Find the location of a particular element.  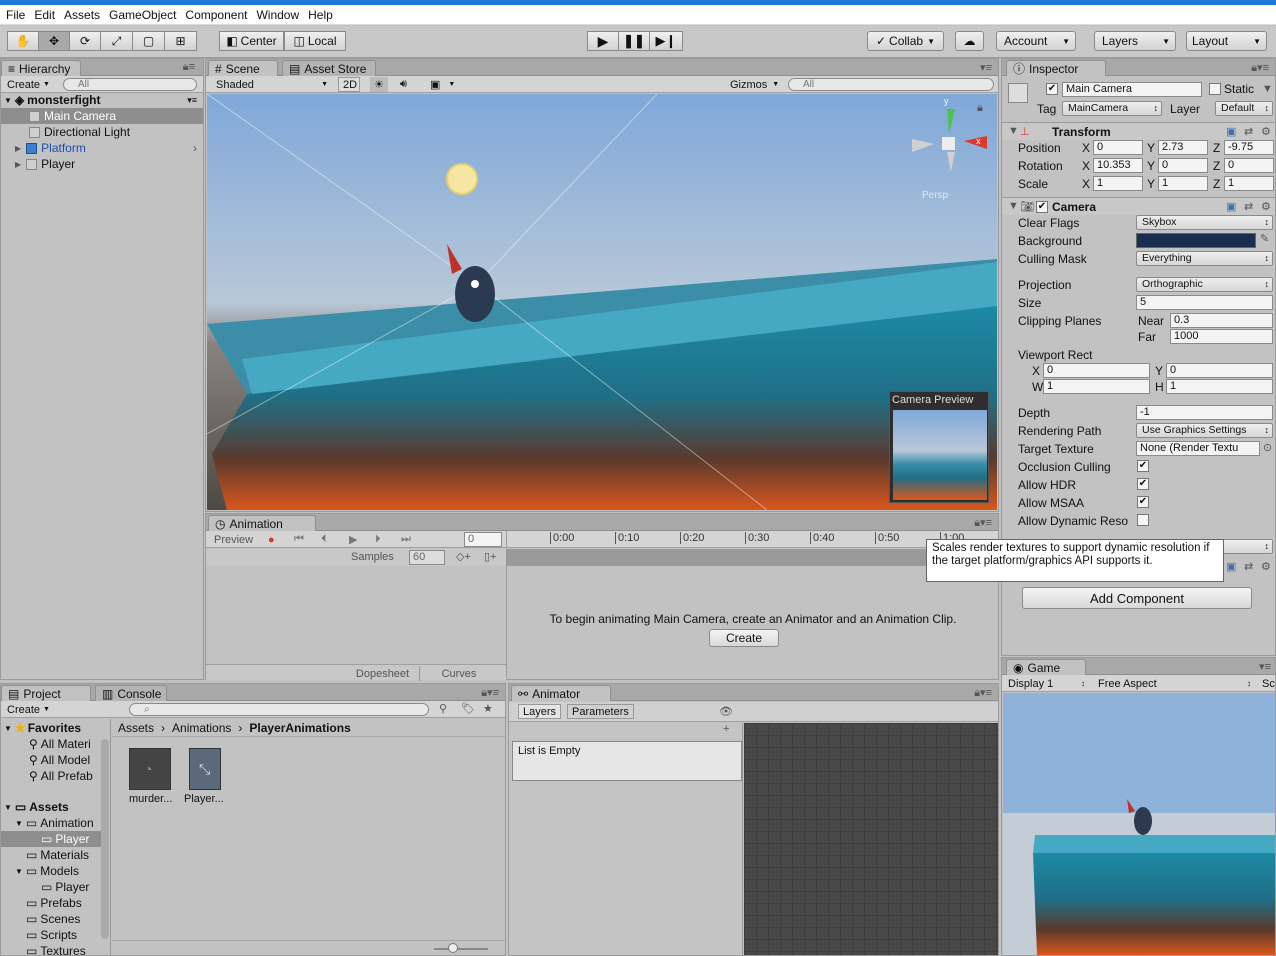

timeline-ruler: 0:00 0:10 0:20 0:30 0:40 0:50 1:00 is located at coordinates (752, 539).